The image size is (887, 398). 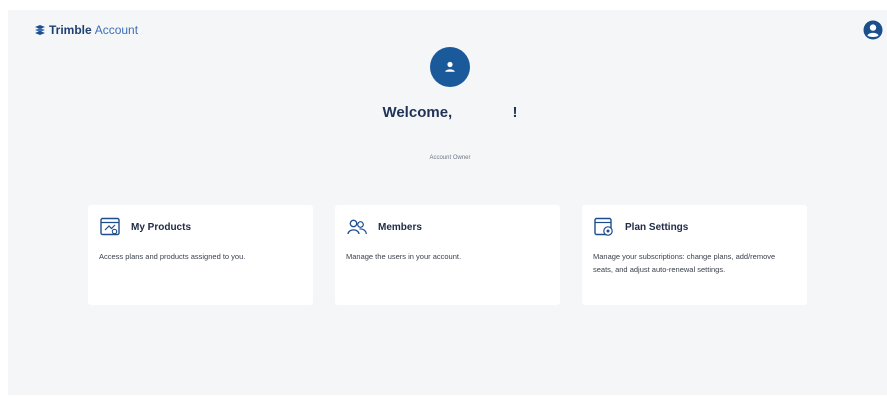 I want to click on user-circle-icon, so click(x=873, y=30).